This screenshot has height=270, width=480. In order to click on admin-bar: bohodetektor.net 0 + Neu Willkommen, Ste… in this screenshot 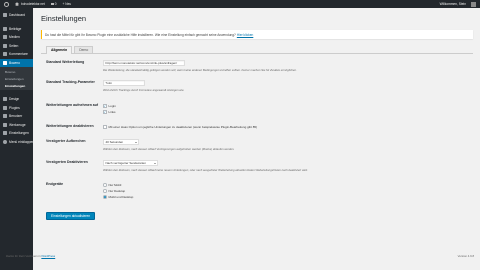, I will do `click(240, 4)`.